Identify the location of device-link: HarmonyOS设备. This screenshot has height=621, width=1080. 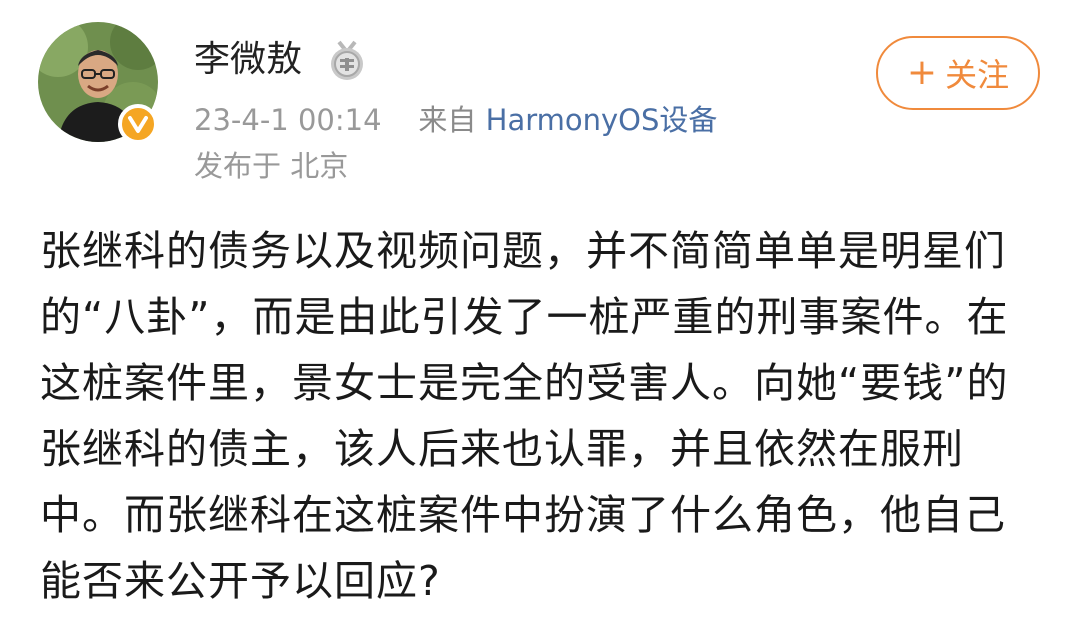
(602, 120).